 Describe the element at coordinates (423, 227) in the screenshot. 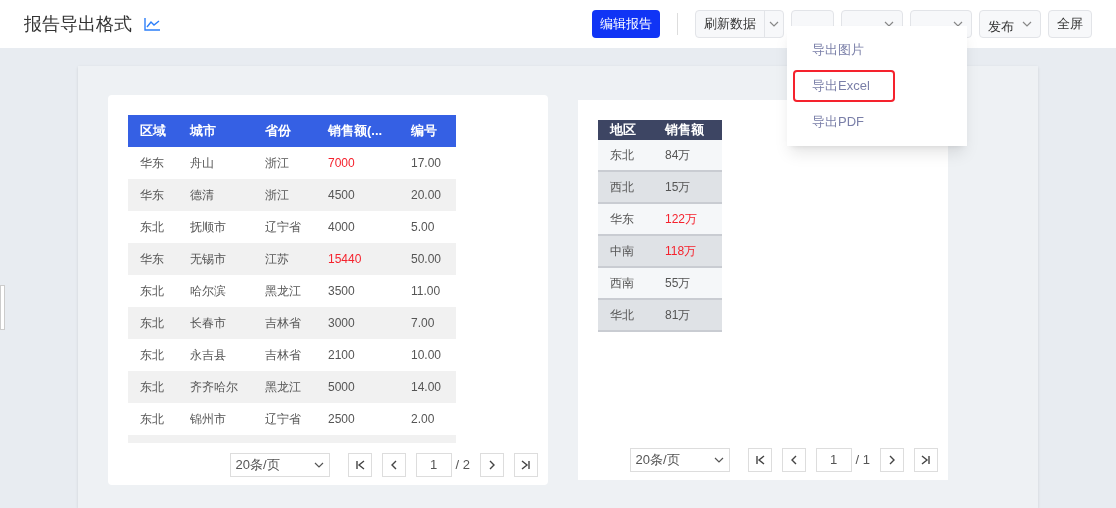

I see `table-cell-text: 5.00` at that location.